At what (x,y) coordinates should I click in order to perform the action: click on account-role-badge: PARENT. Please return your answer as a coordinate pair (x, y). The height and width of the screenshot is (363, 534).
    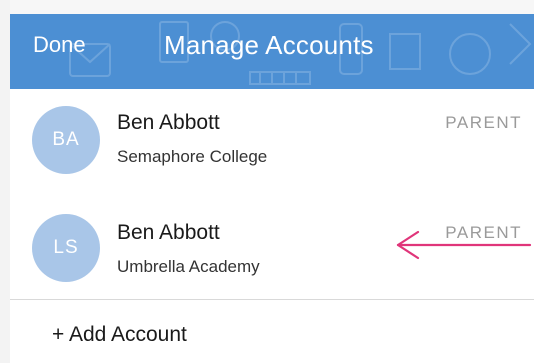
    Looking at the image, I should click on (483, 122).